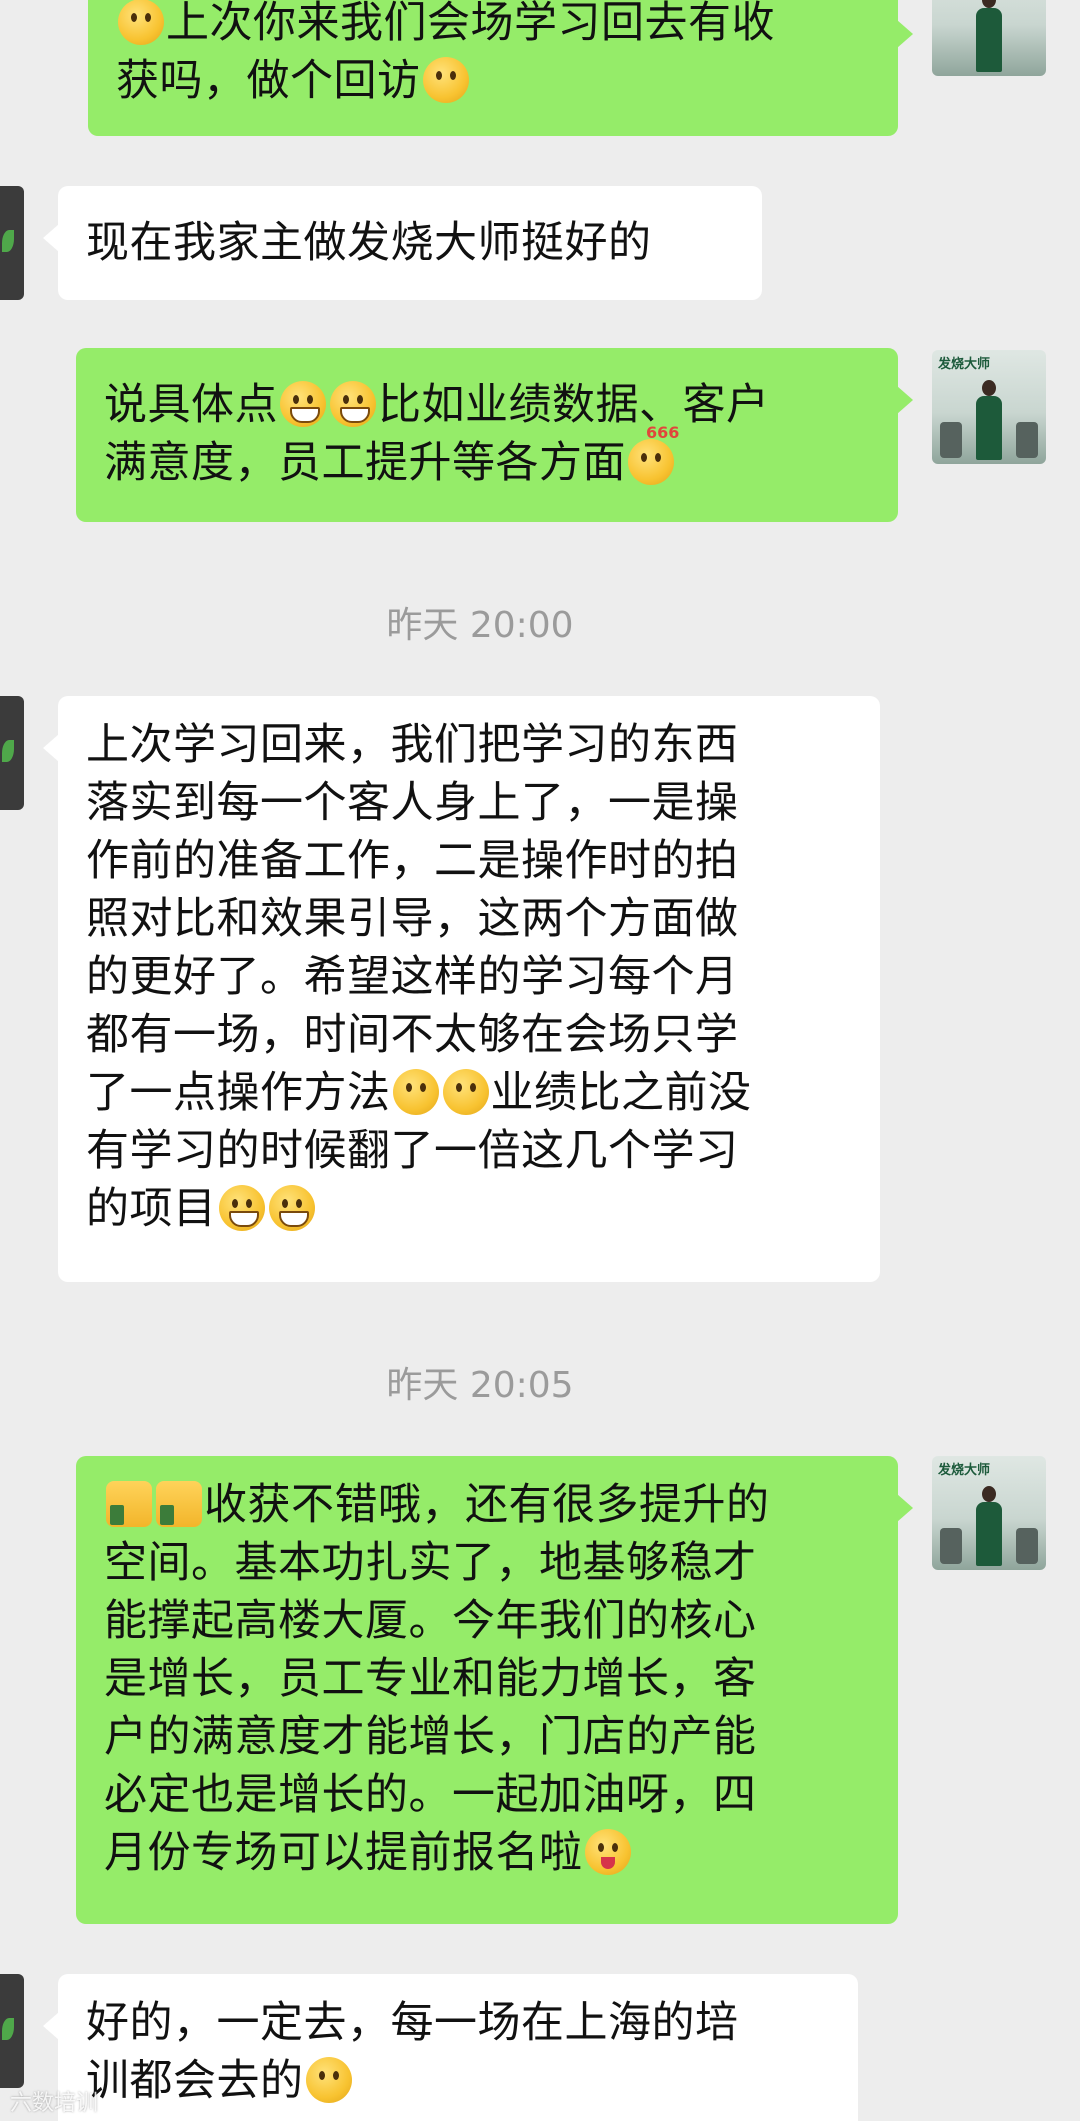 The height and width of the screenshot is (2121, 1080). I want to click on message-text: 照对比和效果引导，这两个方面做, so click(412, 919).